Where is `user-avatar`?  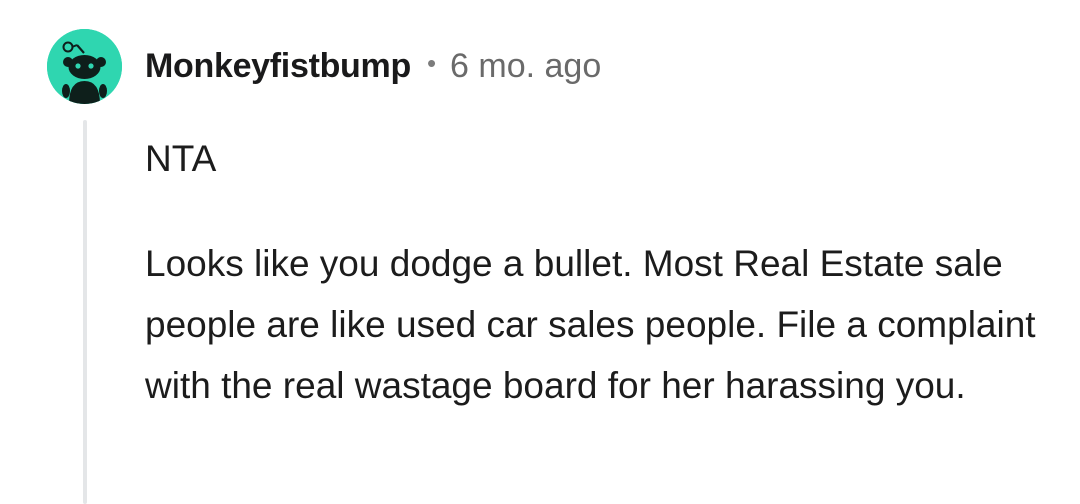 user-avatar is located at coordinates (84, 66).